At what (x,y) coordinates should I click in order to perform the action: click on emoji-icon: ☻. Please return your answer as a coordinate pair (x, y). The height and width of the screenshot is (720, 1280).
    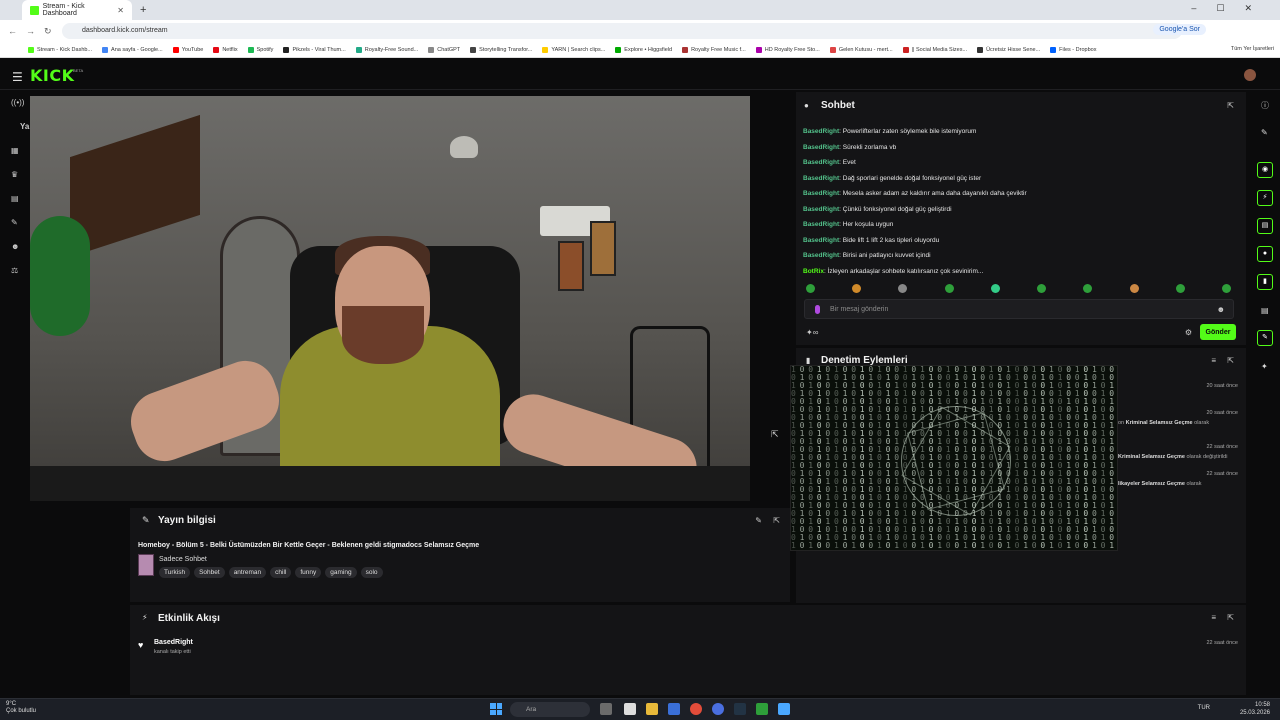
    Looking at the image, I should click on (1221, 309).